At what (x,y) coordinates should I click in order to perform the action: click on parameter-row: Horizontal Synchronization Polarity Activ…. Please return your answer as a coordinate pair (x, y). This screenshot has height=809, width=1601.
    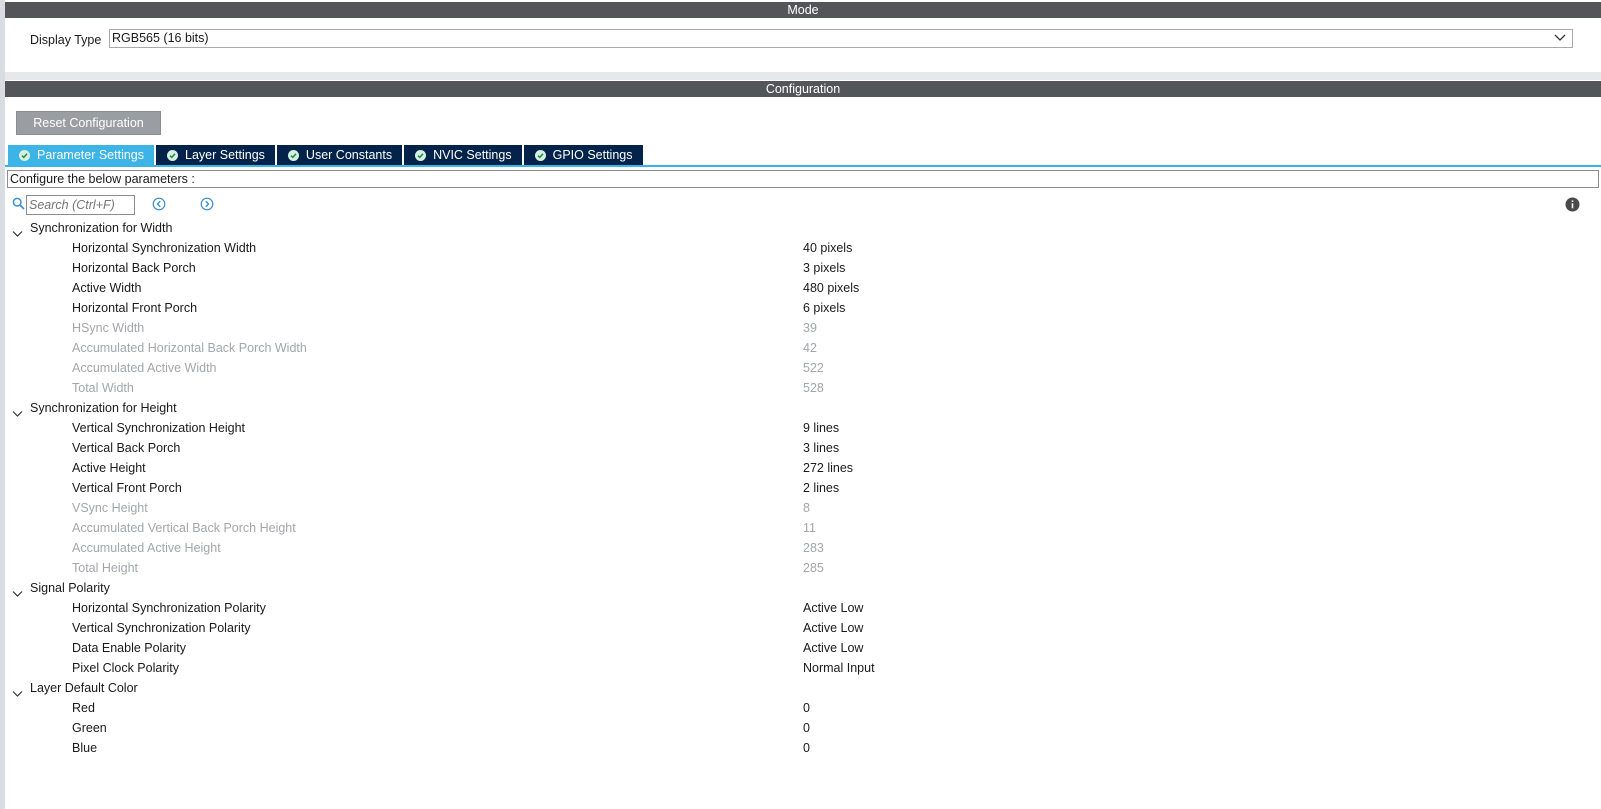
    Looking at the image, I should click on (800, 608).